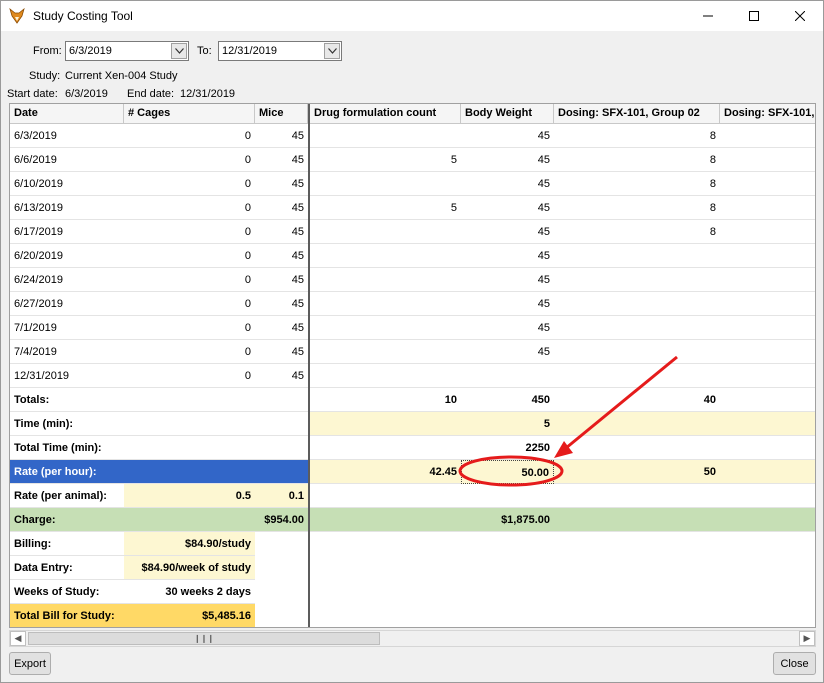 The height and width of the screenshot is (683, 824). I want to click on minimize-button, so click(708, 16).